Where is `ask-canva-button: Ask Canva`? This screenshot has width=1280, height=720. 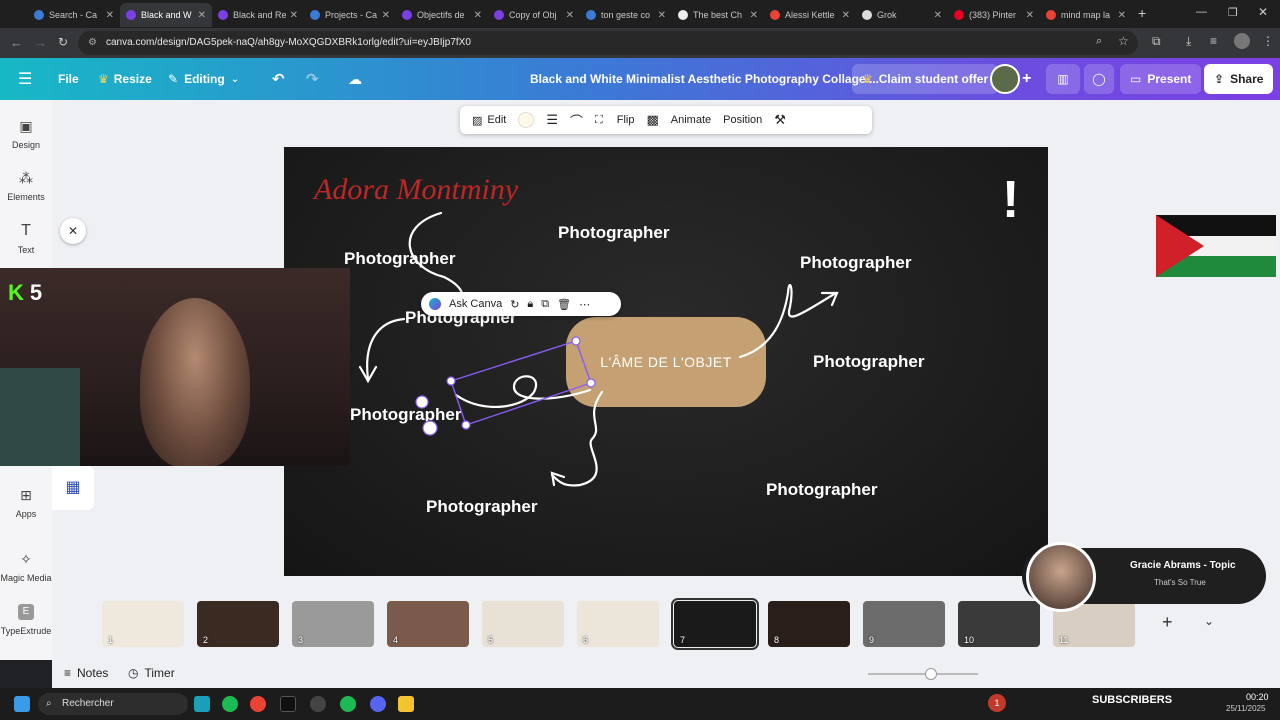
ask-canva-button: Ask Canva is located at coordinates (475, 304).